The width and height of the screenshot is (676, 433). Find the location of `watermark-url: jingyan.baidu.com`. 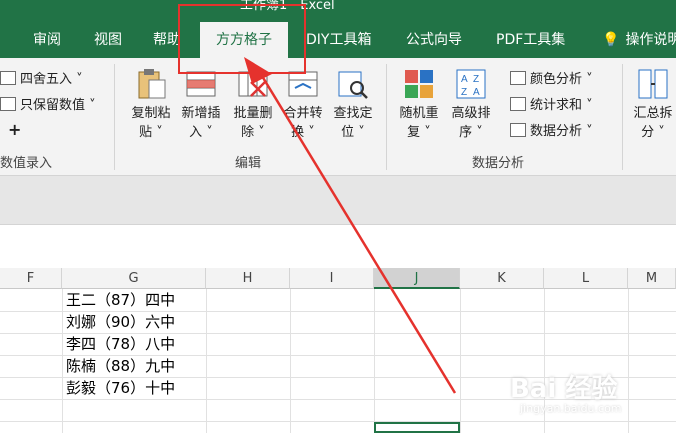

watermark-url: jingyan.baidu.com is located at coordinates (571, 408).